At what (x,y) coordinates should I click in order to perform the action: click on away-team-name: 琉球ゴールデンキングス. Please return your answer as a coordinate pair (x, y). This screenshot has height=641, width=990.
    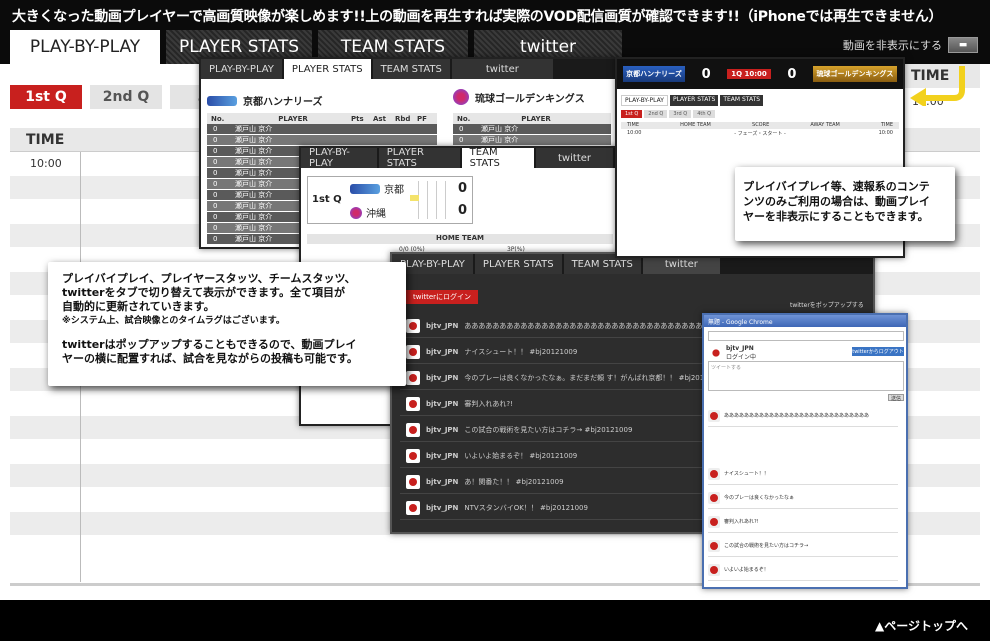
    Looking at the image, I should click on (530, 99).